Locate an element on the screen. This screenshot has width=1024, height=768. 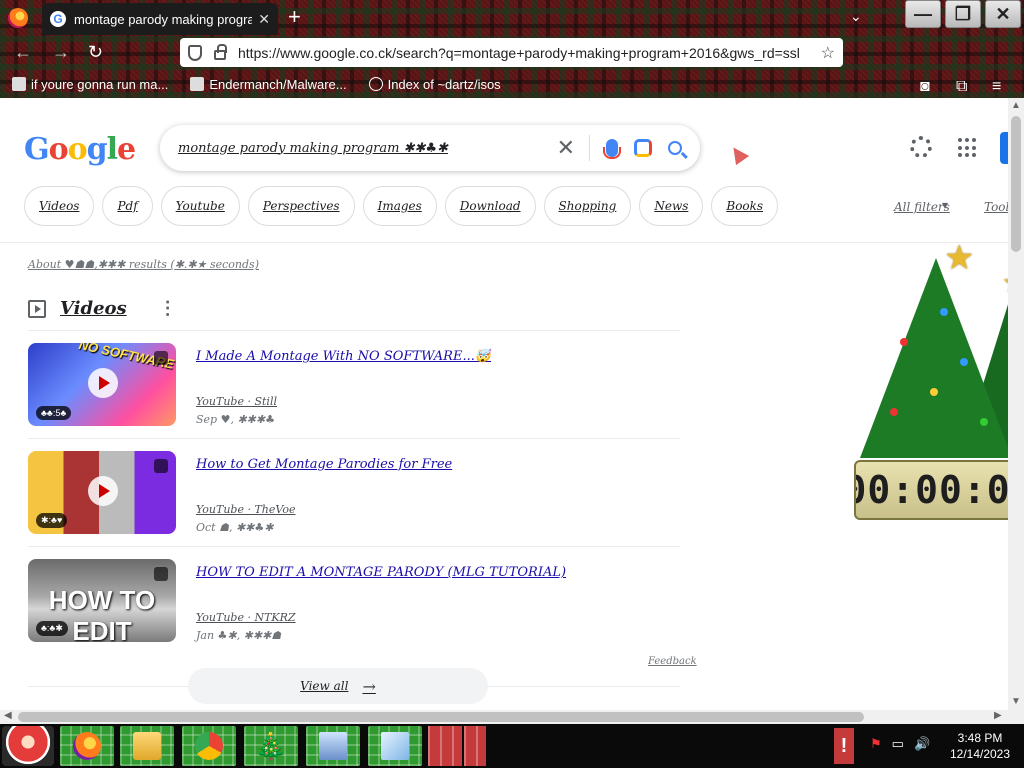
chip-news: News is located at coordinates (671, 206).